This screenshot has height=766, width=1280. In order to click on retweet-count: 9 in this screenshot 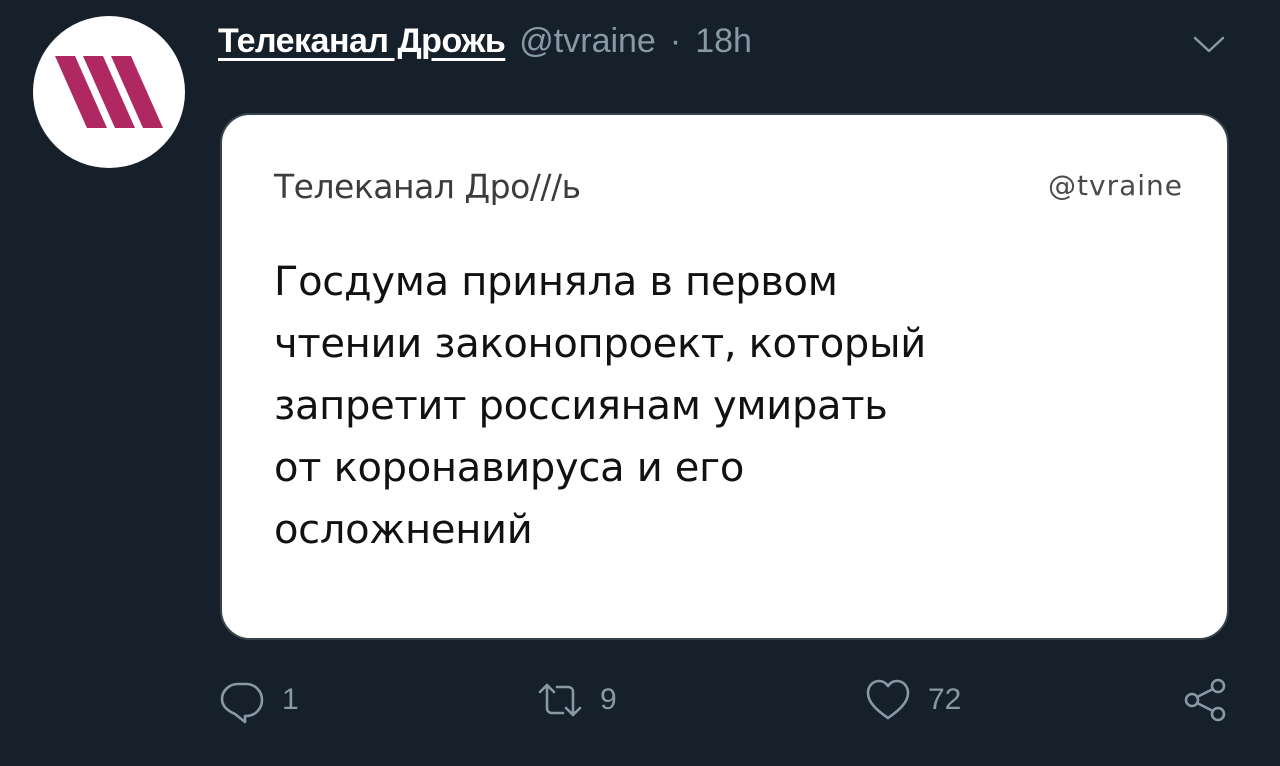, I will do `click(608, 699)`.